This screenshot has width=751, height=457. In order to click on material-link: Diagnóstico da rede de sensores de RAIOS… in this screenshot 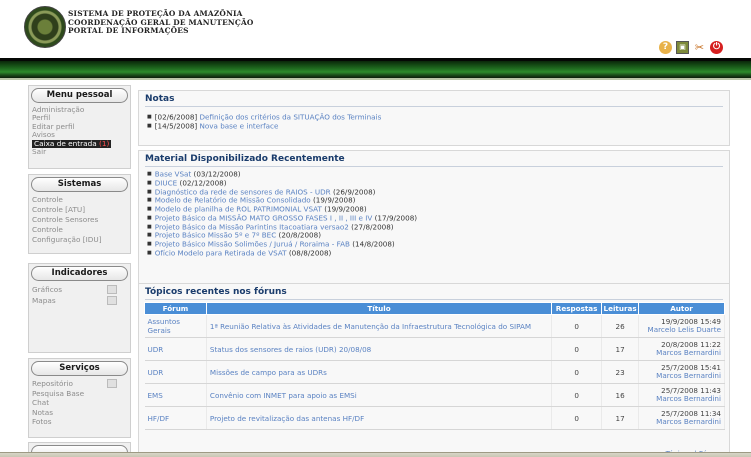, I will do `click(243, 191)`.